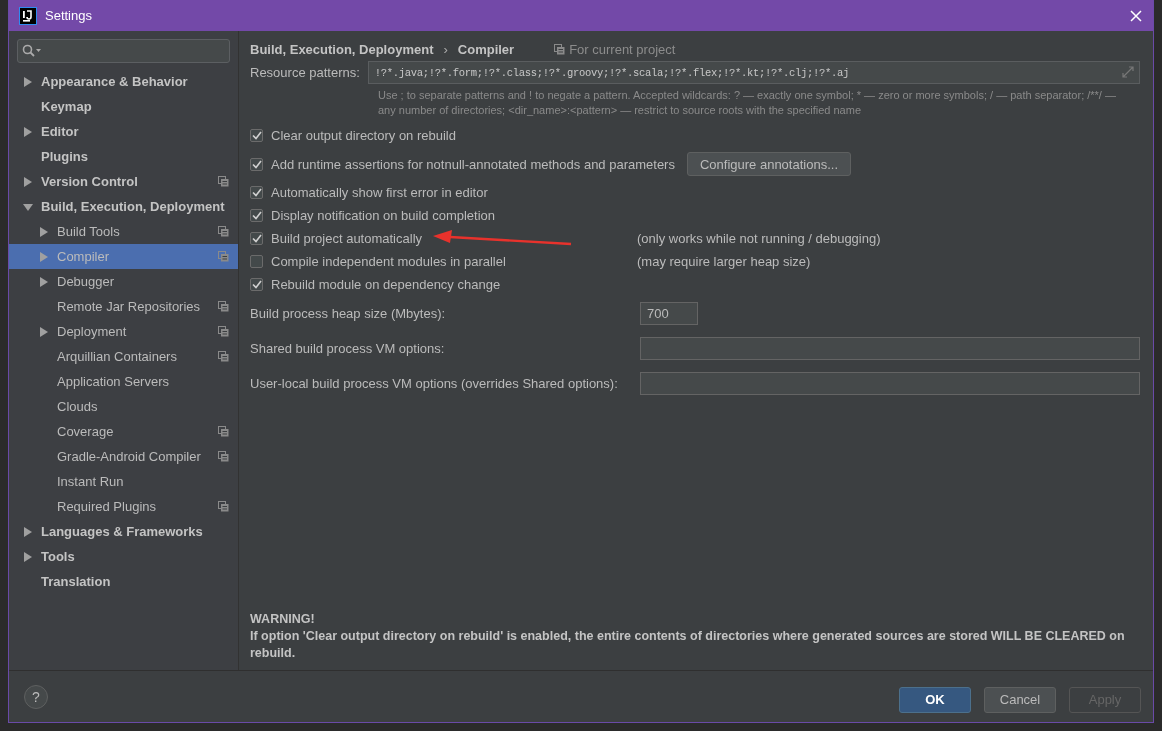  What do you see at coordinates (1136, 15) in the screenshot?
I see `close-icon` at bounding box center [1136, 15].